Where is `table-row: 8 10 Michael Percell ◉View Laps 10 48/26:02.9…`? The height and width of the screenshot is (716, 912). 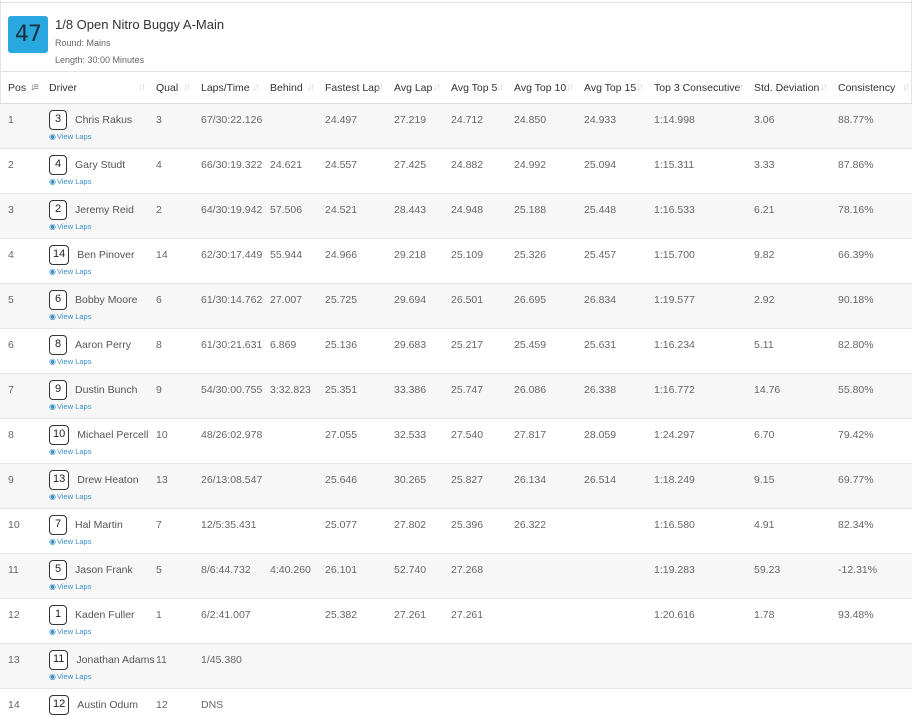
table-row: 8 10 Michael Percell ◉View Laps 10 48/26:02.9… is located at coordinates (456, 441).